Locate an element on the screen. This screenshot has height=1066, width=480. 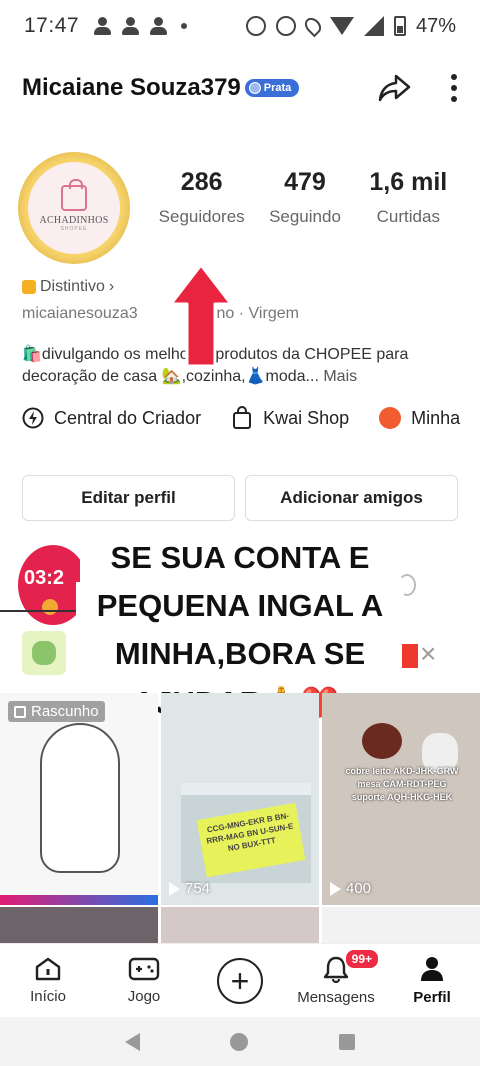
recent-apps-icon is located at coordinates (346, 1041).